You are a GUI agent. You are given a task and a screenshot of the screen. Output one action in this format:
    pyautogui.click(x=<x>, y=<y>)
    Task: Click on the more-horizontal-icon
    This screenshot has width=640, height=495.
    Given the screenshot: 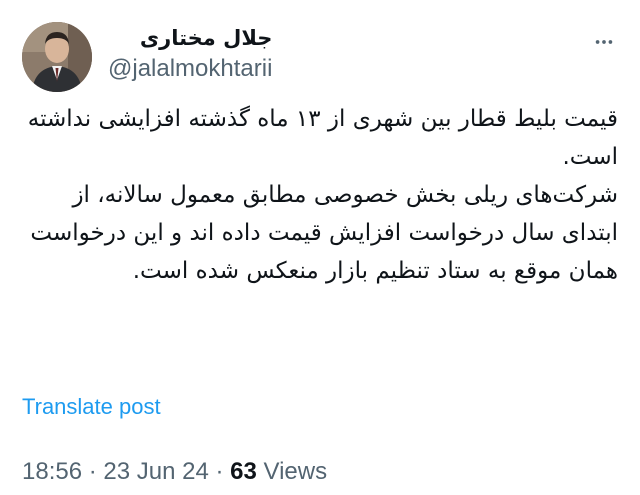 What is the action you would take?
    pyautogui.click(x=604, y=42)
    